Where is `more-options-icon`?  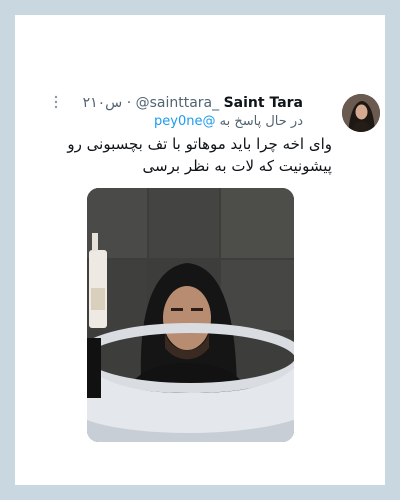
more-options-icon is located at coordinates (56, 102).